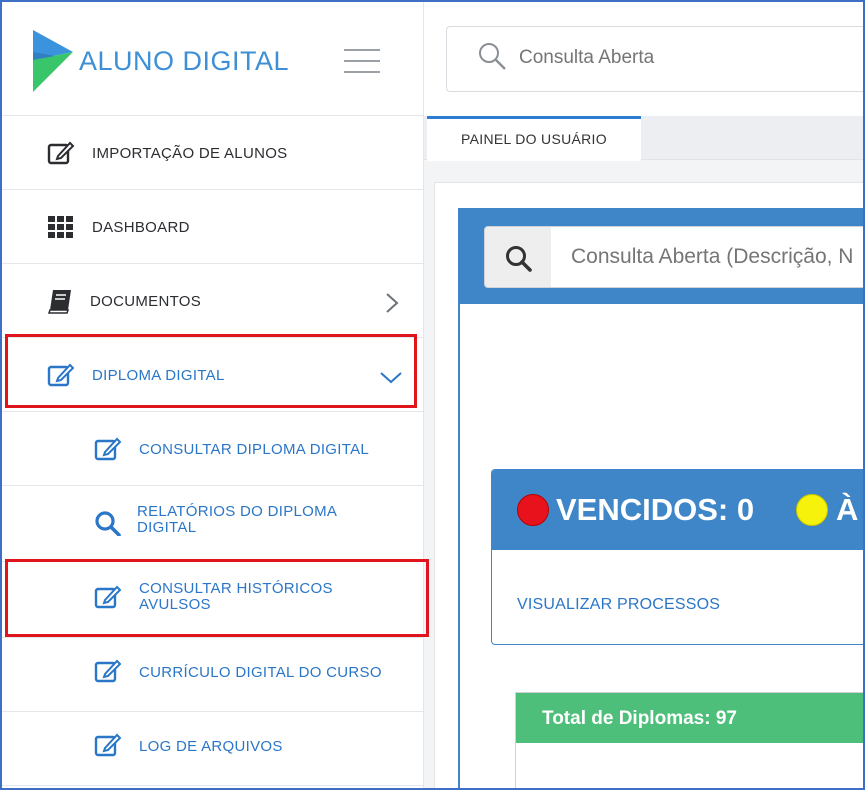 This screenshot has height=790, width=865. Describe the element at coordinates (146, 301) in the screenshot. I see `sidebar-item-label: DOCUMENTOS` at that location.